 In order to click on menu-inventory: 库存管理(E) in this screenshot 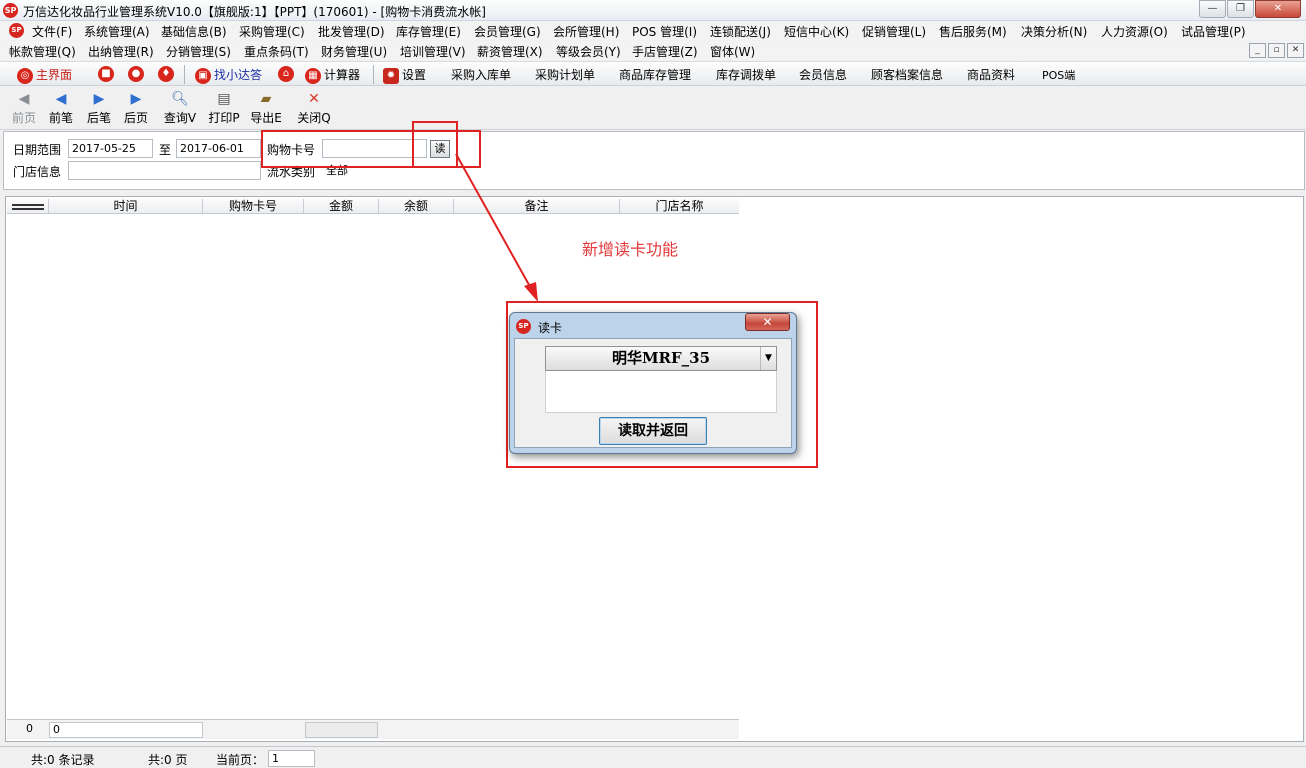, I will do `click(428, 31)`.